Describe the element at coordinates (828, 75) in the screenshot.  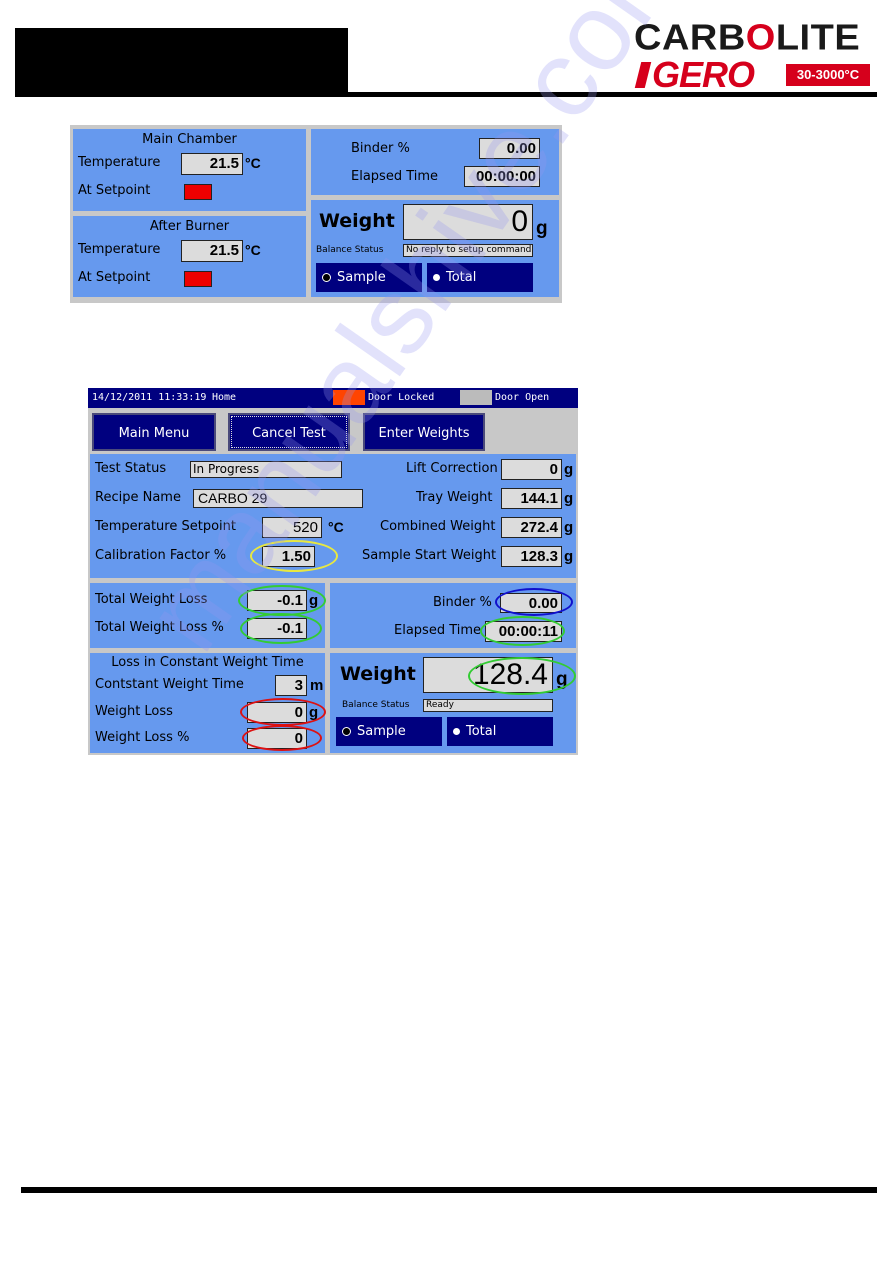
I see `logo-temperature-range: 30-3000°C` at that location.